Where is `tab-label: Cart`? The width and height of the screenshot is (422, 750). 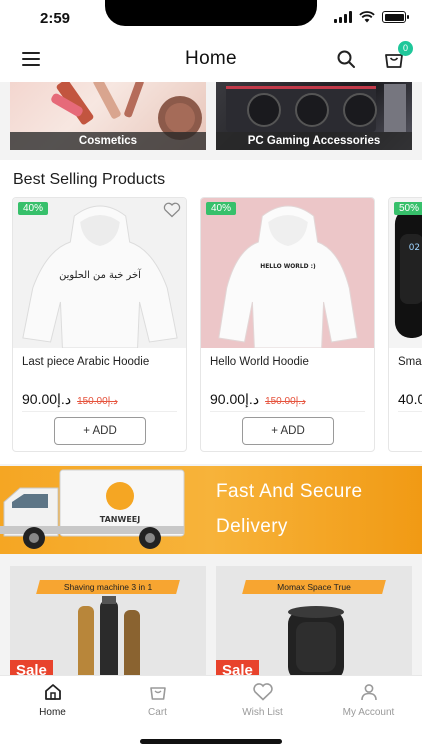
tab-label: Cart is located at coordinates (157, 712).